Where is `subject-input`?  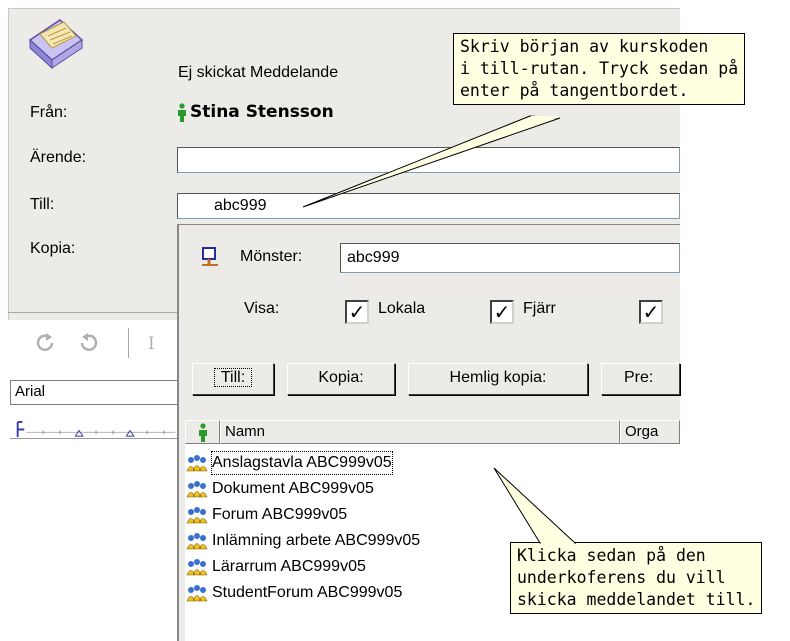
subject-input is located at coordinates (428, 160).